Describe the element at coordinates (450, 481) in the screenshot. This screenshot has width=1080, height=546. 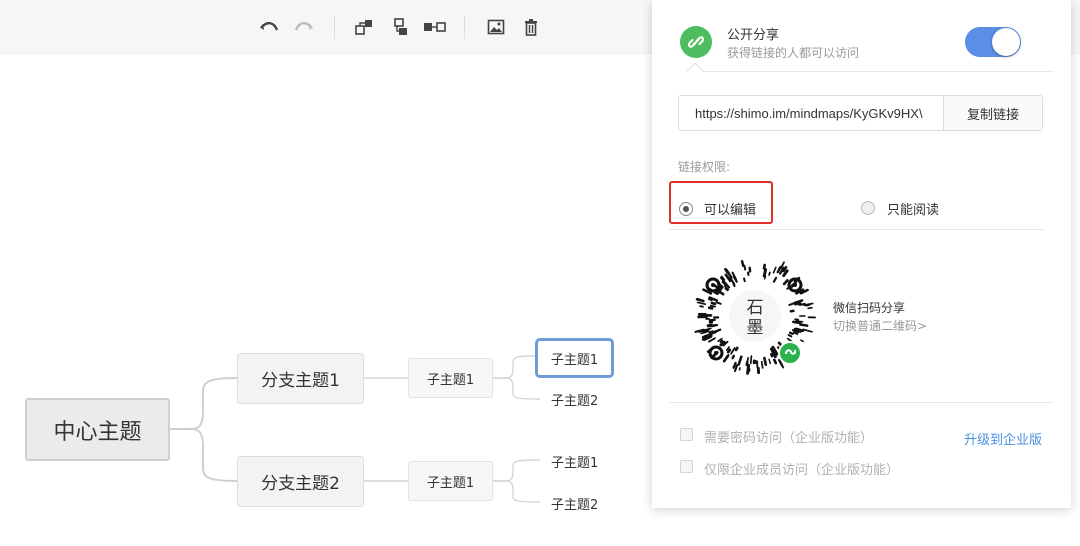
I see `subtopic-2-1: 子主题1` at that location.